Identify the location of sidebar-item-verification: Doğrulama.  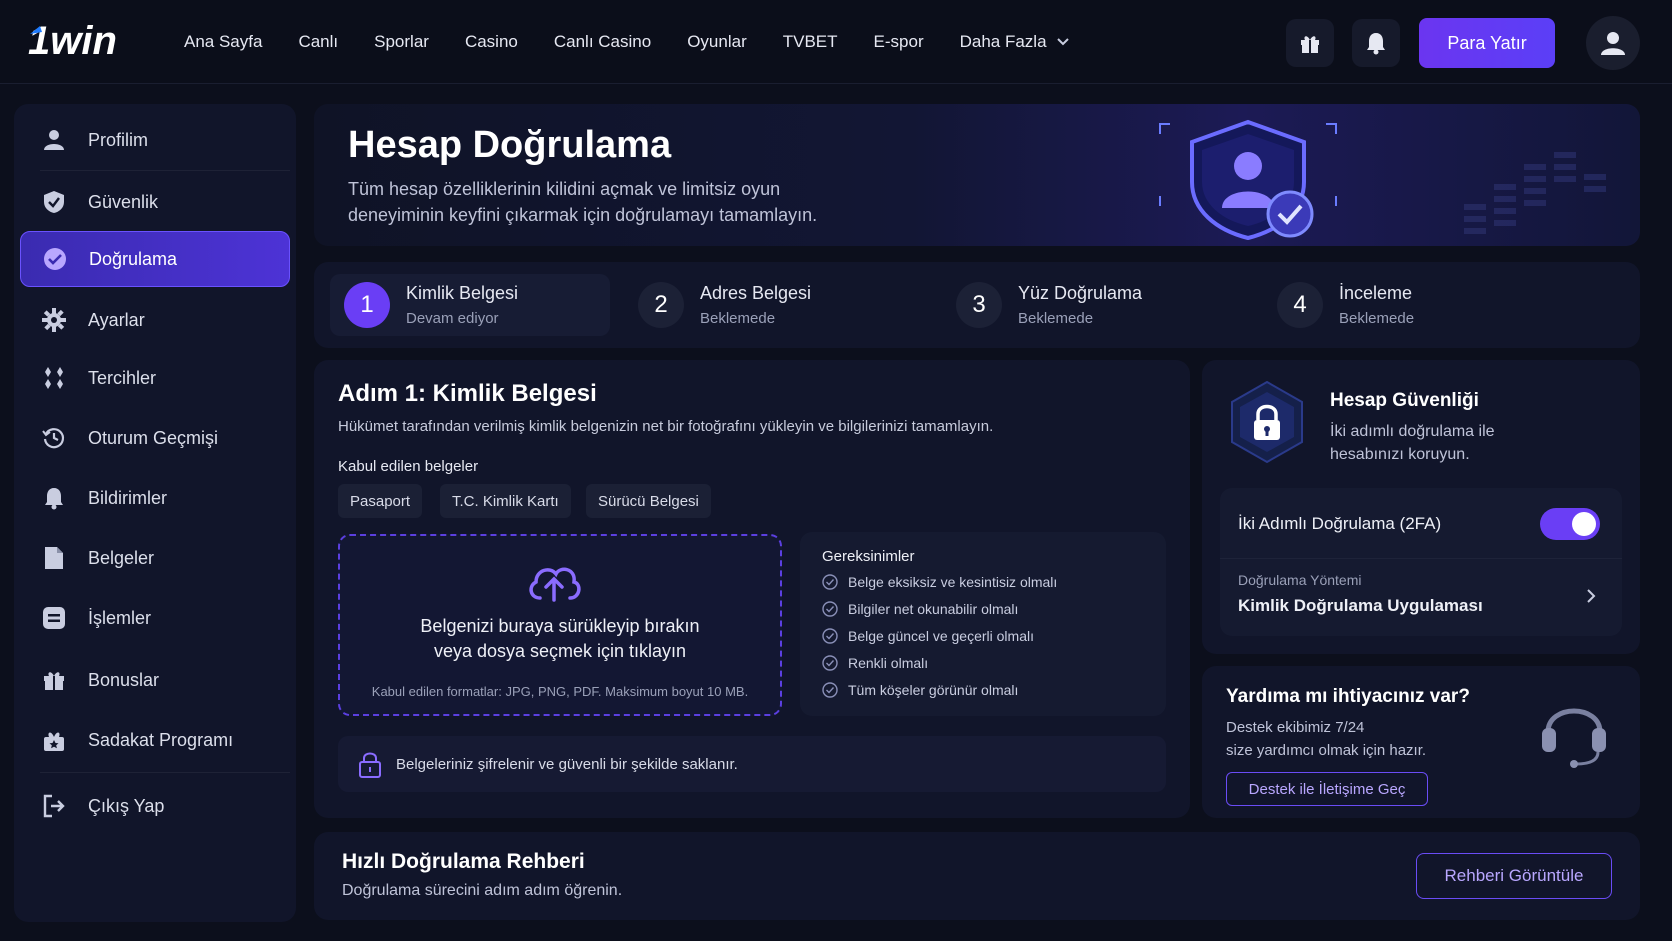
(155, 259).